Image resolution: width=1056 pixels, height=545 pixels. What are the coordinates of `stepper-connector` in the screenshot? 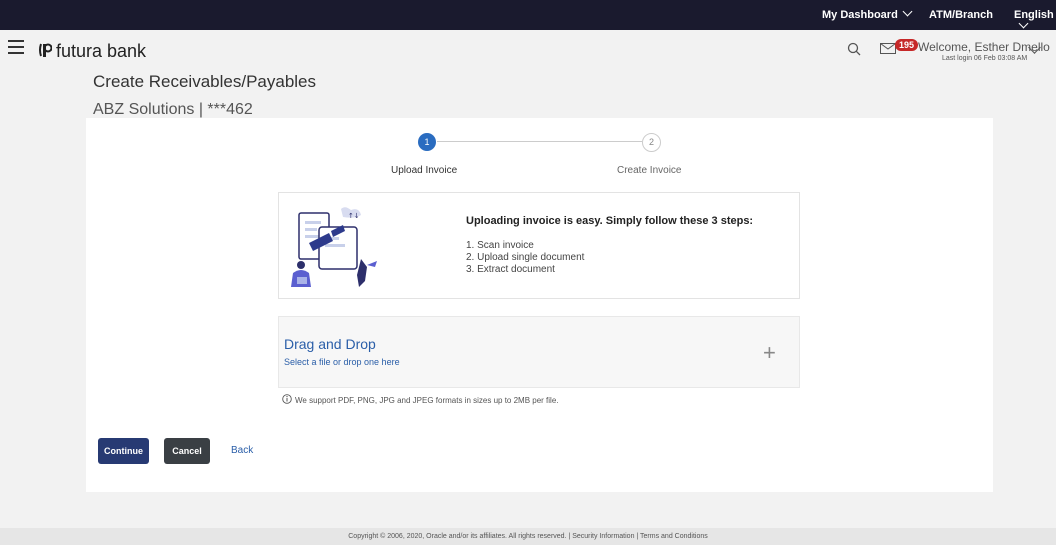 It's located at (539, 141).